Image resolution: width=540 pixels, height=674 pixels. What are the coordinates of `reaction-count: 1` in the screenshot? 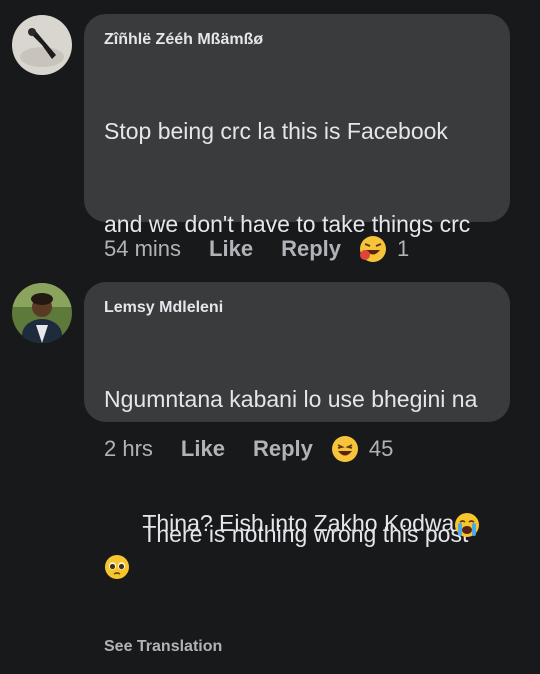 It's located at (403, 249).